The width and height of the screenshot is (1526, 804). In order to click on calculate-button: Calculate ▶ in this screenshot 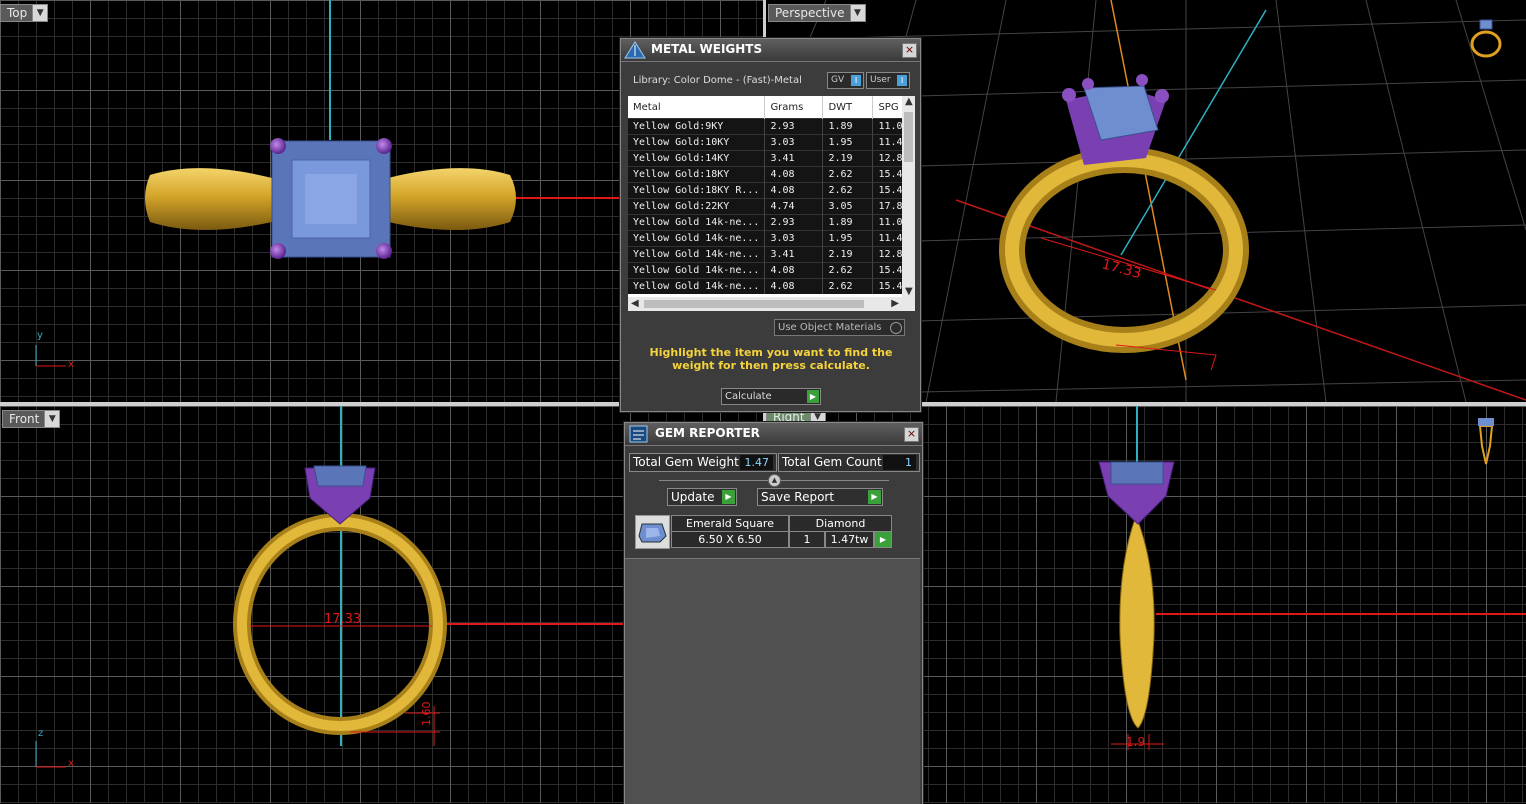, I will do `click(771, 396)`.